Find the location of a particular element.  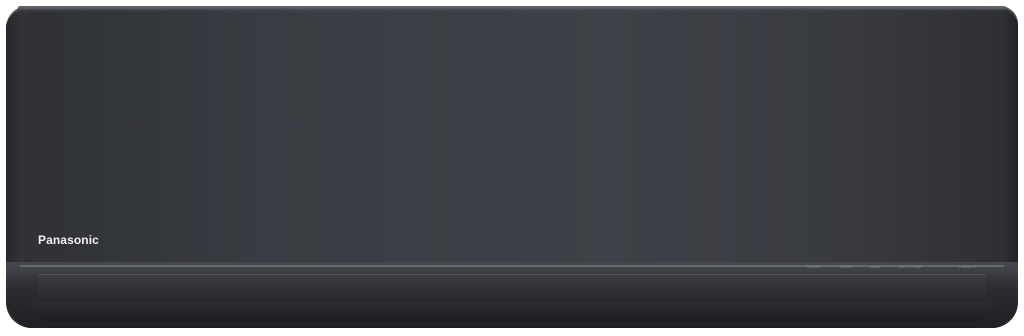

top-edge is located at coordinates (512, 8).